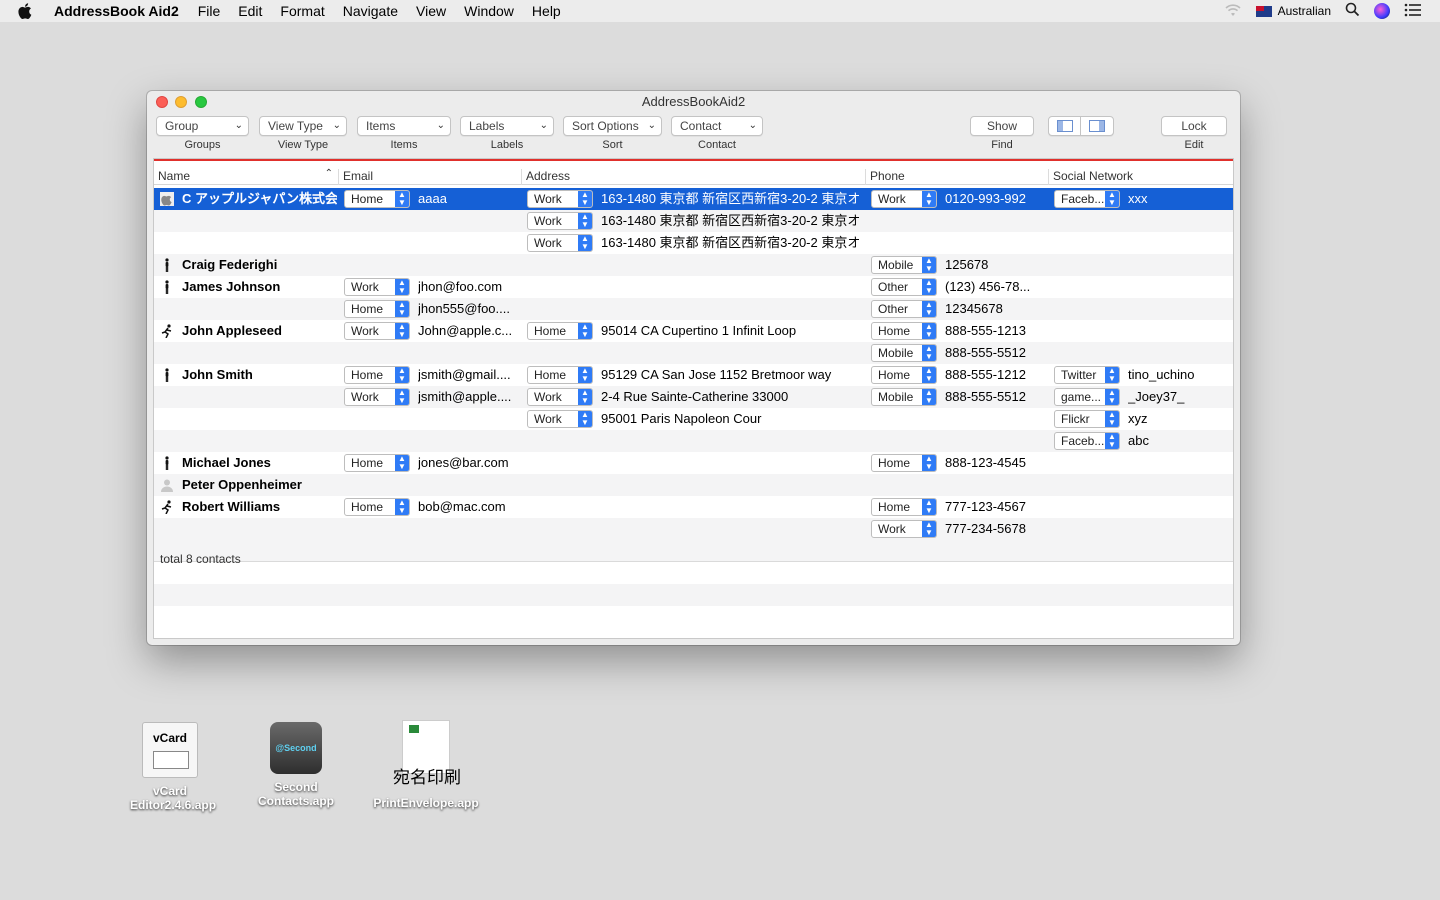 This screenshot has height=900, width=1440. What do you see at coordinates (693, 353) in the screenshot?
I see `table-row: Mobile ▲ ▼ 888-555-5512` at bounding box center [693, 353].